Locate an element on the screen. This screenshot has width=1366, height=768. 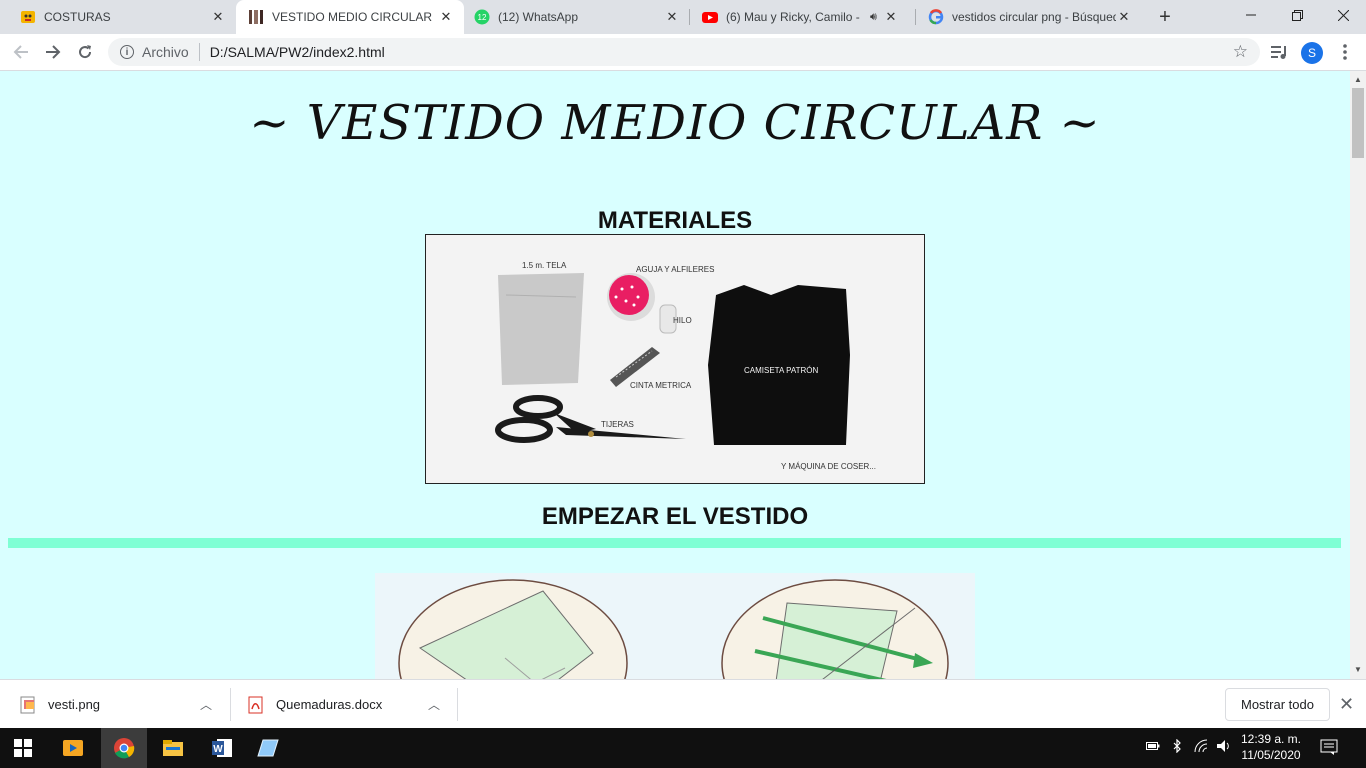
wifi-icon is located at coordinates (1202, 747).